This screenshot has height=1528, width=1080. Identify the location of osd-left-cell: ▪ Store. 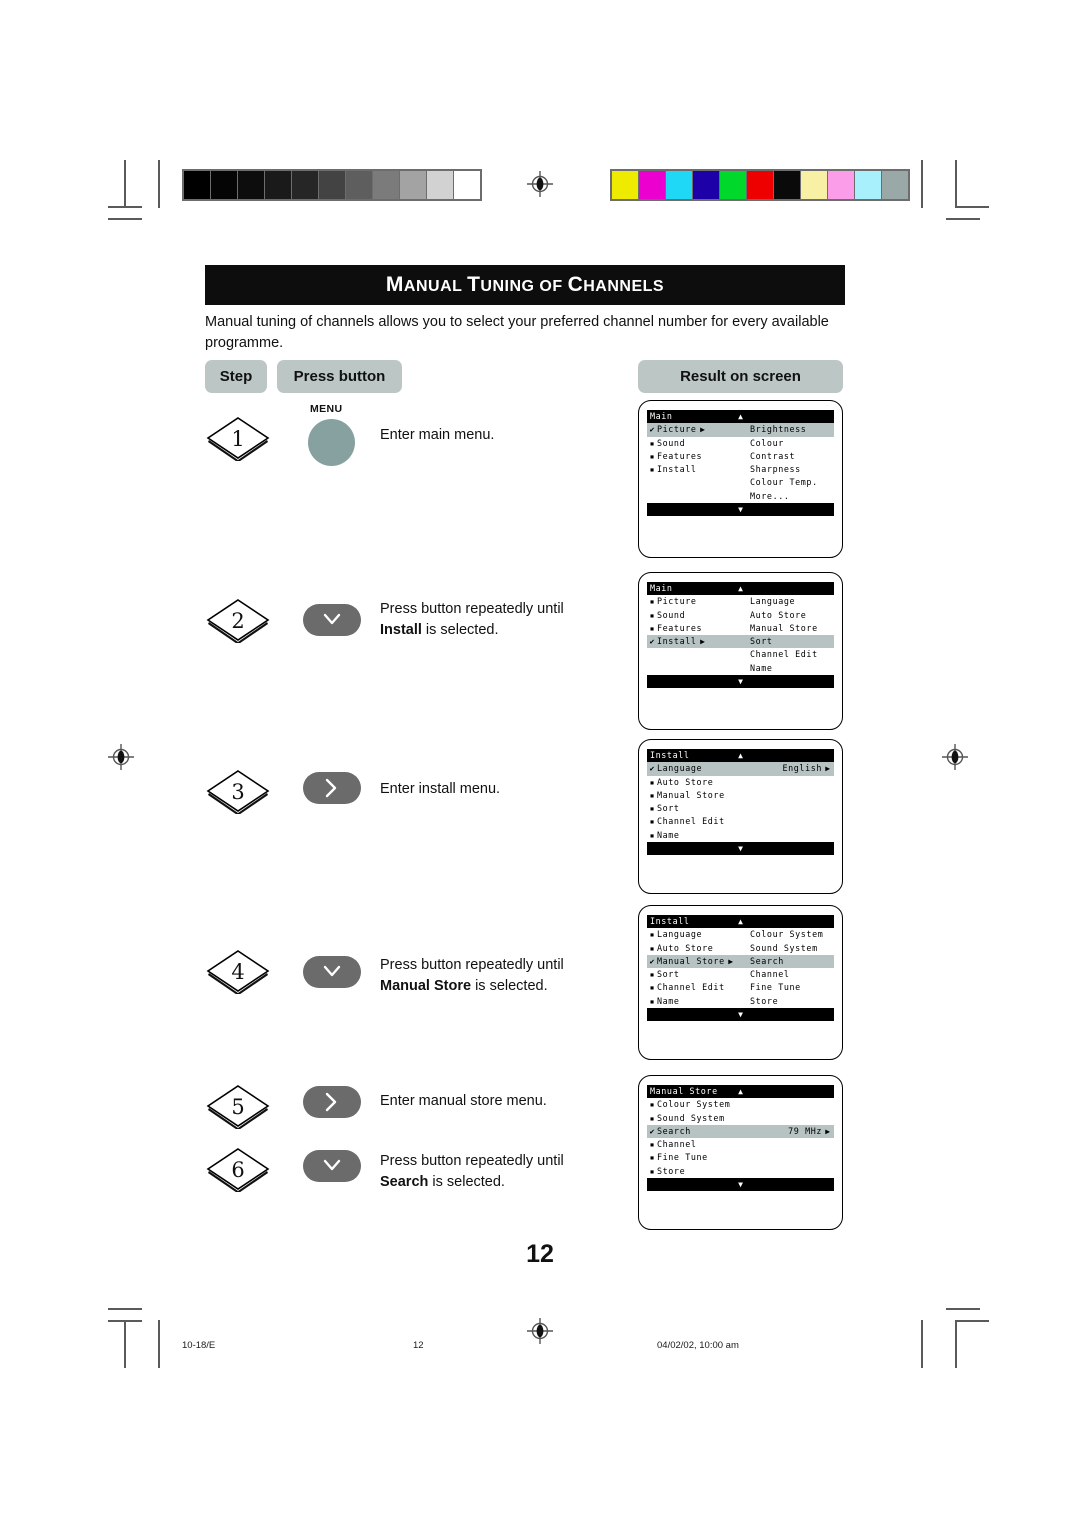
(698, 1171).